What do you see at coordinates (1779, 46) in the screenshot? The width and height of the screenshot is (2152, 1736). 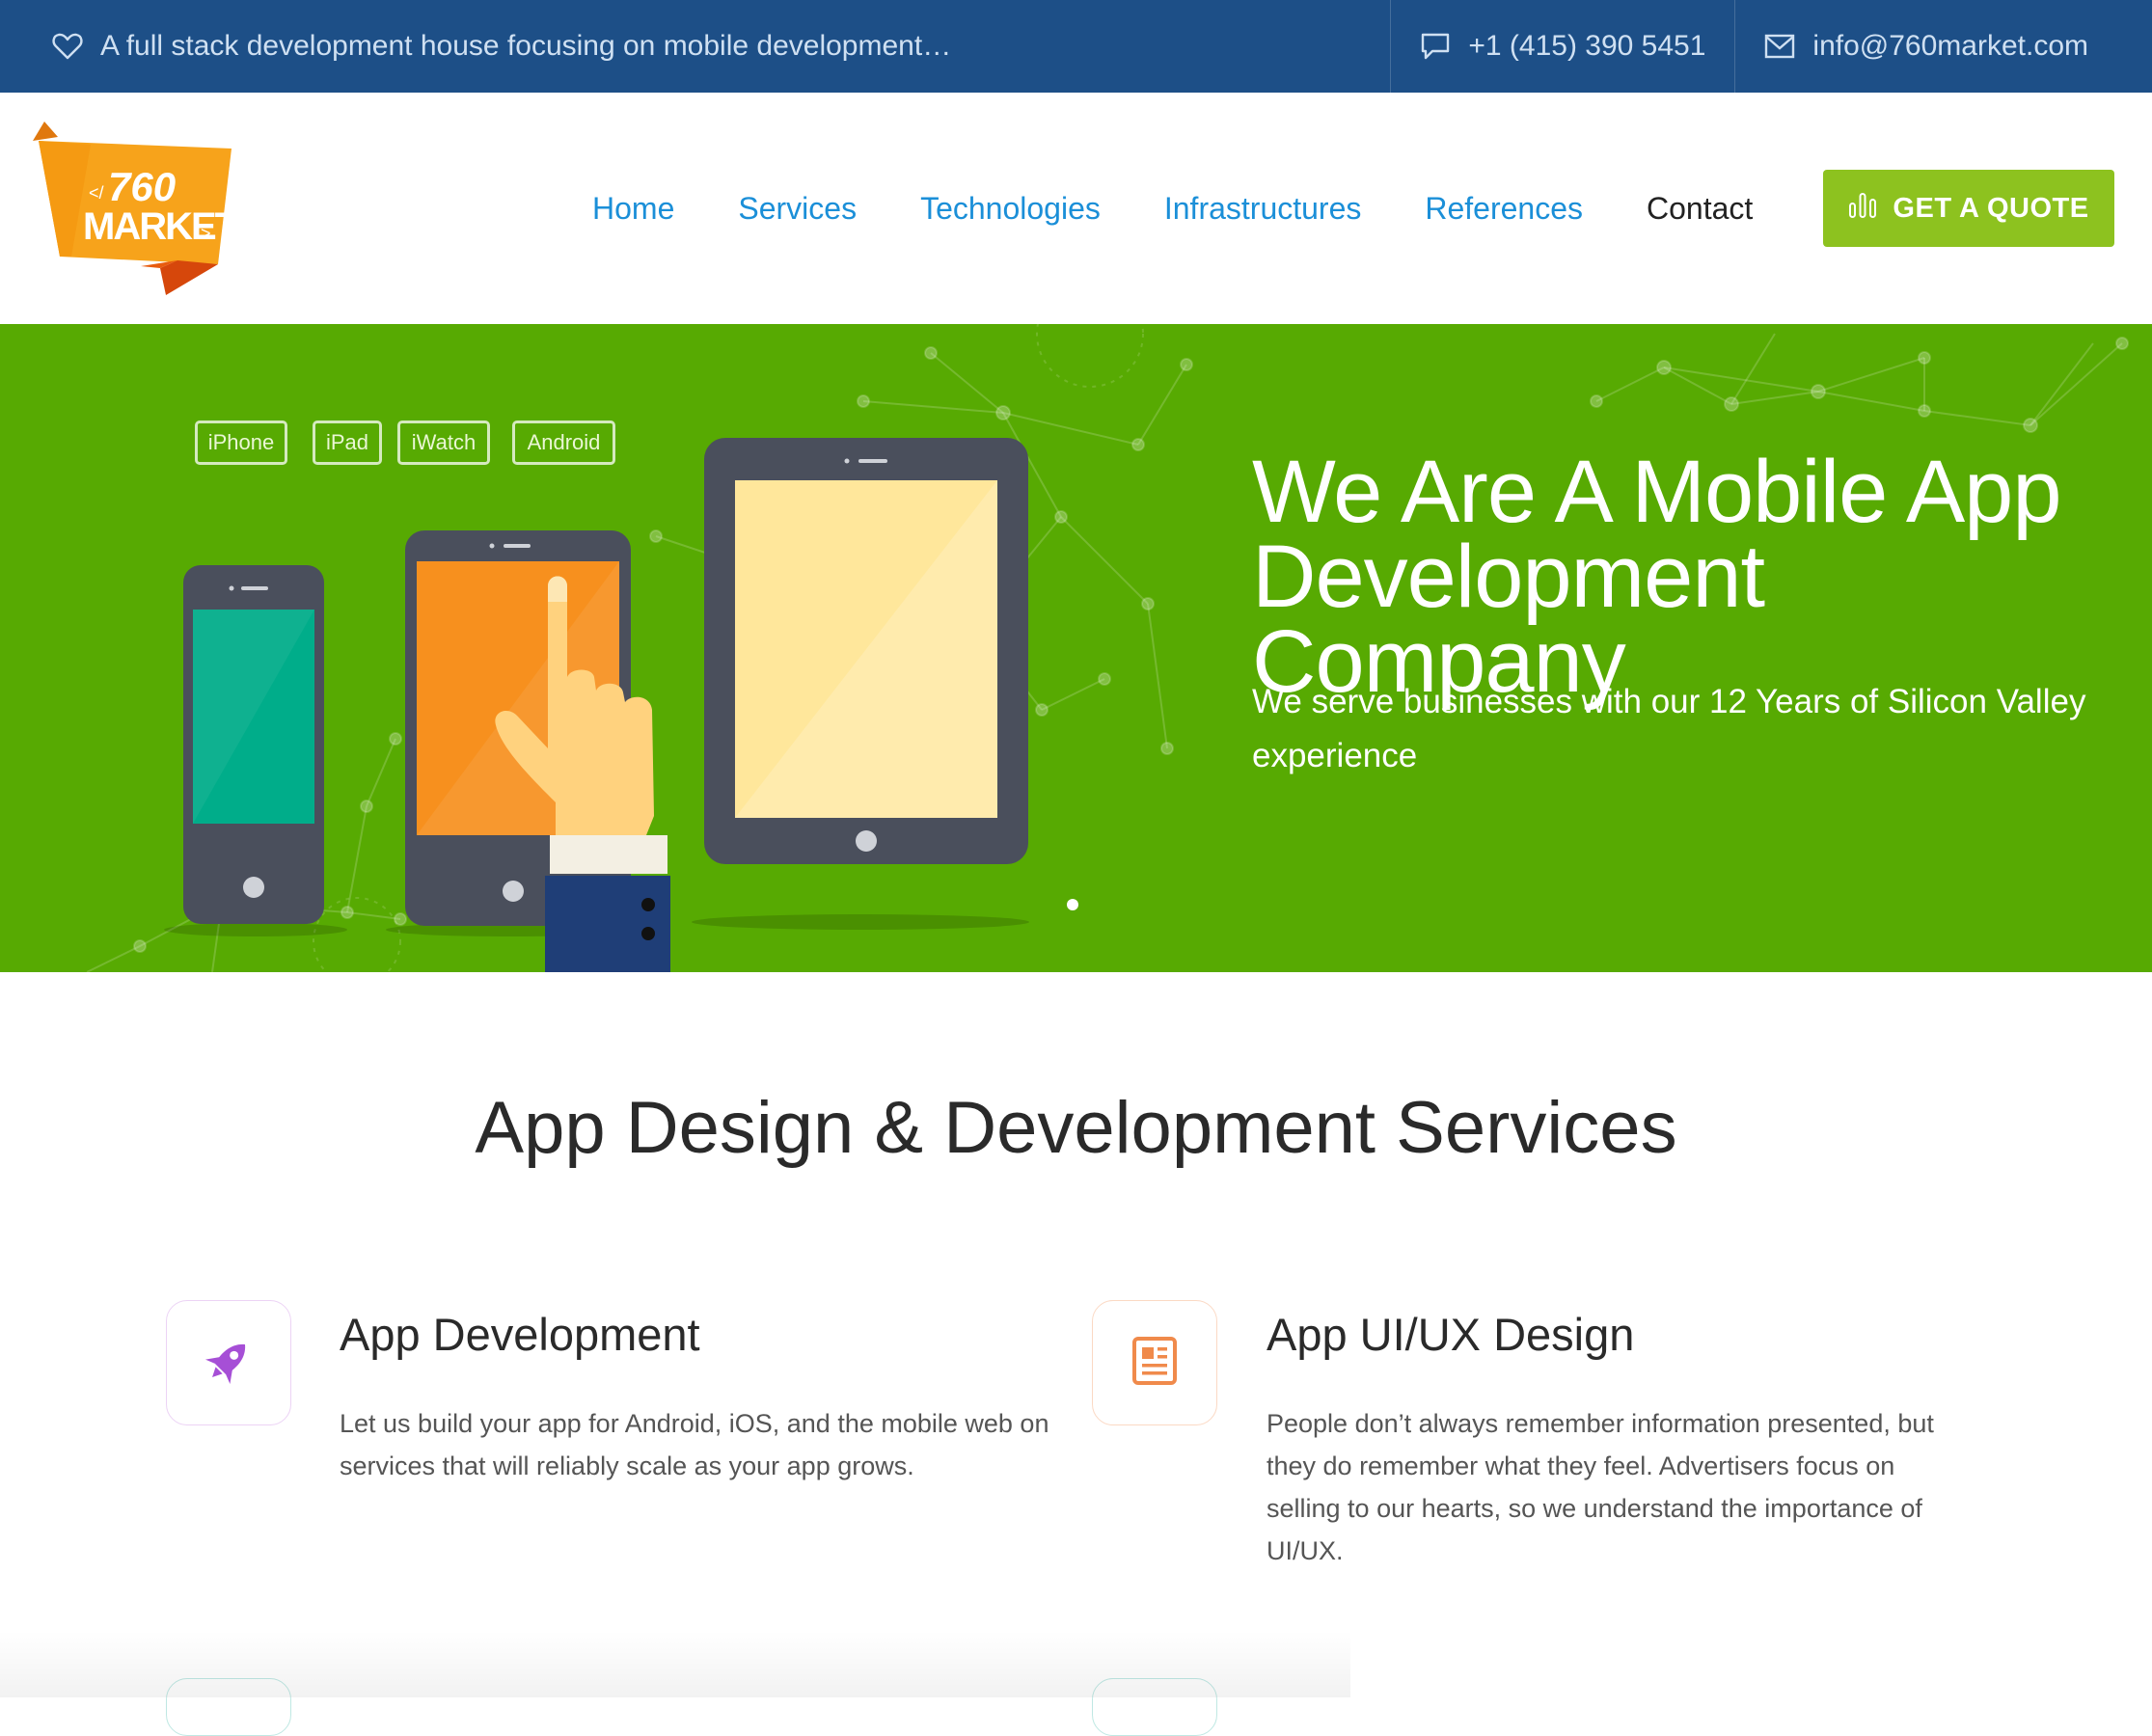 I see `mail-icon` at bounding box center [1779, 46].